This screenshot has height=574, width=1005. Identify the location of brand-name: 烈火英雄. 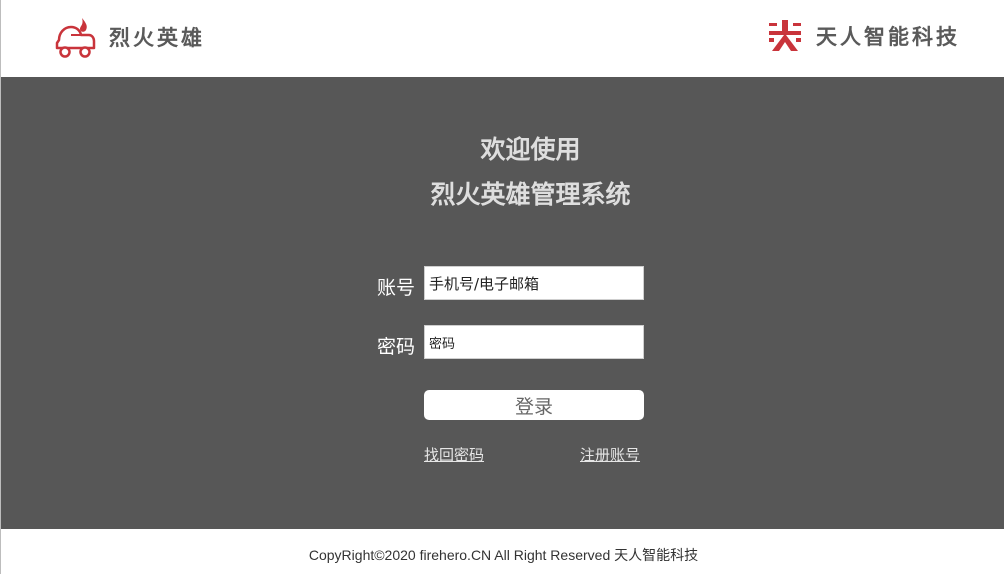
(157, 37).